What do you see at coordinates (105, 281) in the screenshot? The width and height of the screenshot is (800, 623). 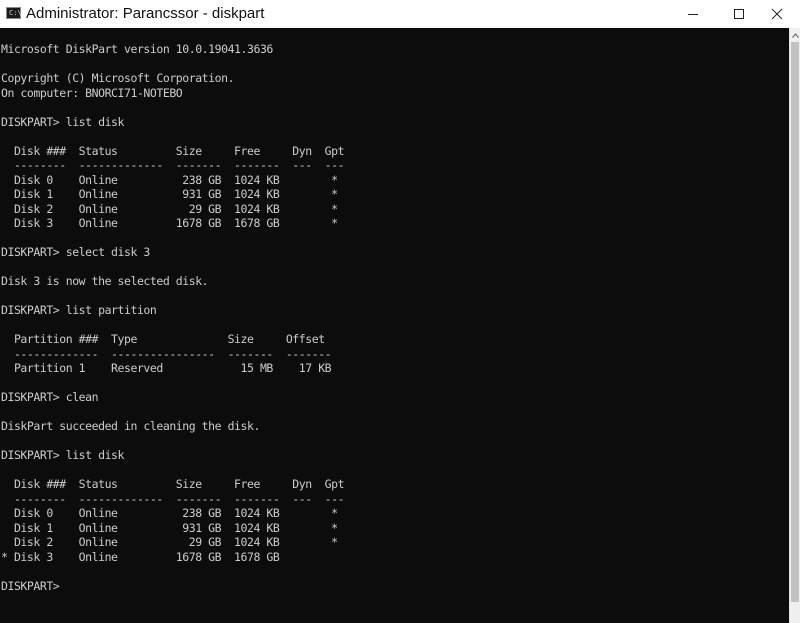 I see `console-line: Disk 3 is now the selected disk.` at bounding box center [105, 281].